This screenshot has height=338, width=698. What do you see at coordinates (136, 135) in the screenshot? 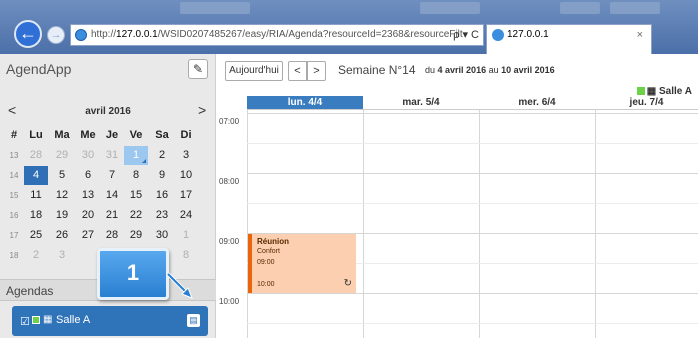
I see `calendar-header-cell: Ve` at bounding box center [136, 135].